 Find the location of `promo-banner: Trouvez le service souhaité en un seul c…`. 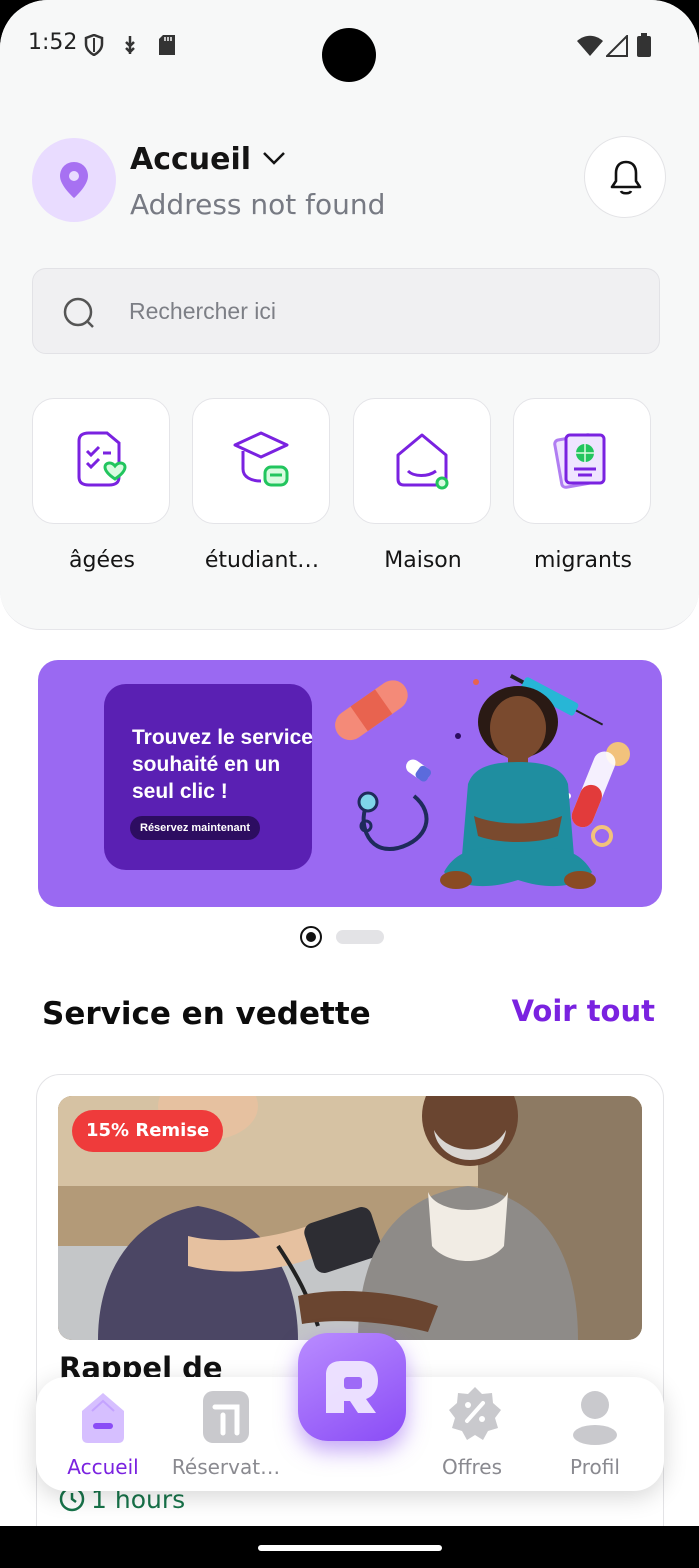

promo-banner: Trouvez le service souhaité en un seul c… is located at coordinates (350, 783).